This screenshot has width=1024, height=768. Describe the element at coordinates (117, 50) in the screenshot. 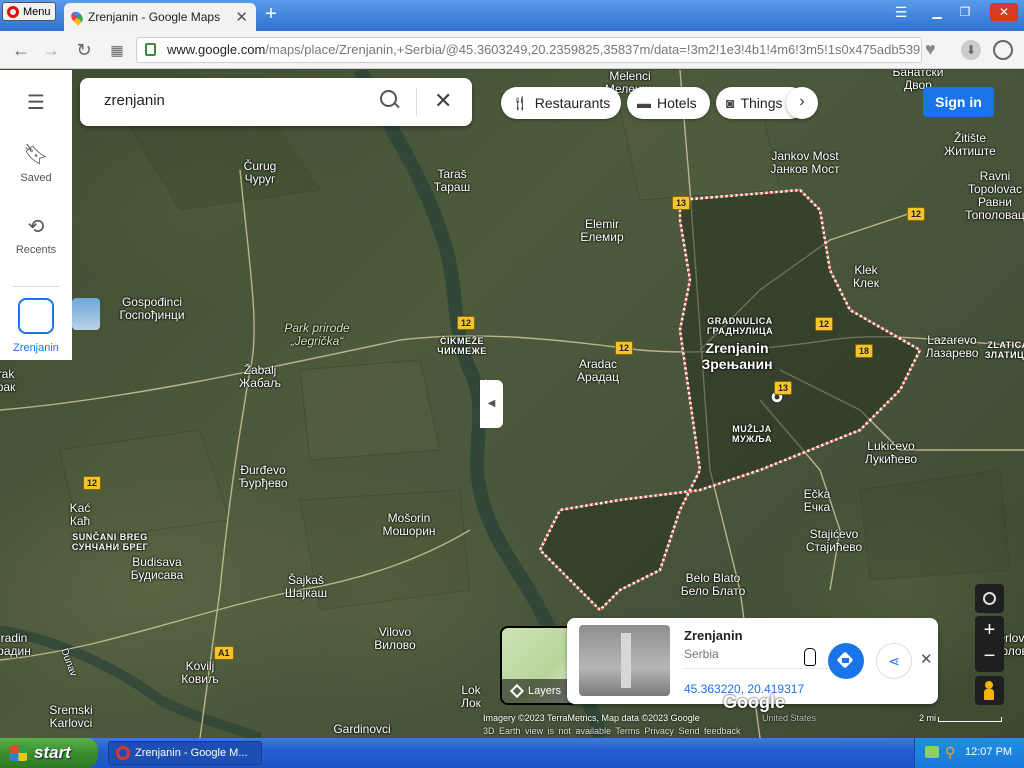

I see `speed-dial-grid-icon: ▦` at that location.